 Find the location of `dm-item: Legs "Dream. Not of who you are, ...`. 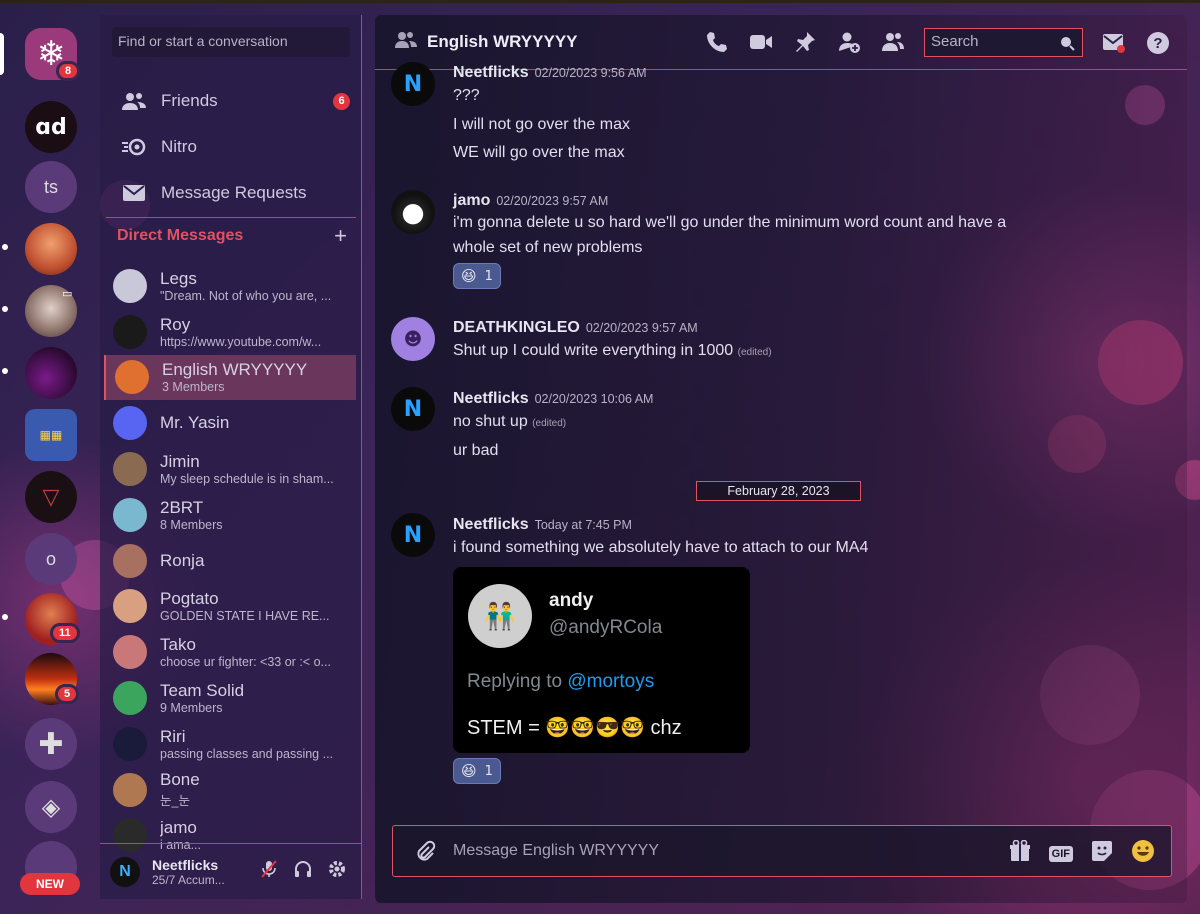

dm-item: Legs "Dream. Not of who you are, ... is located at coordinates (230, 286).